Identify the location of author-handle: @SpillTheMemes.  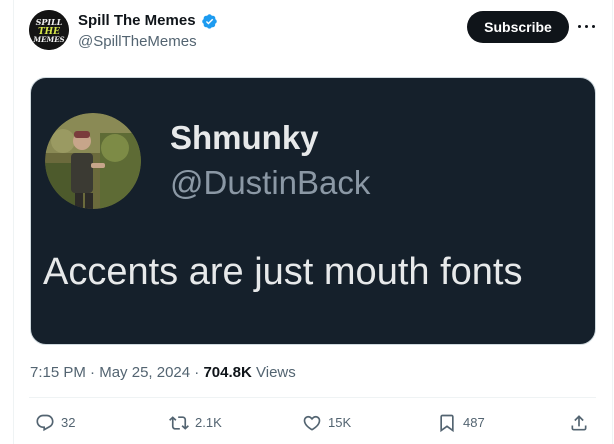
(137, 42).